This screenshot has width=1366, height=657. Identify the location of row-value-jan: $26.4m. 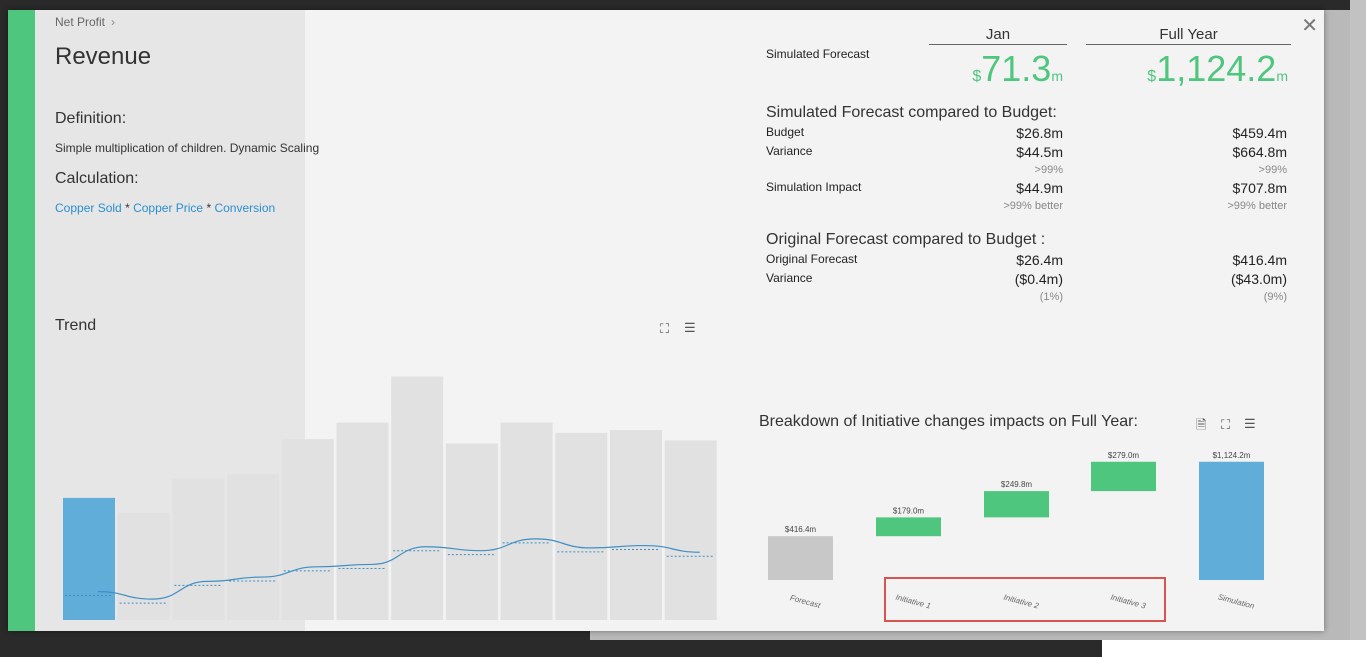
(1039, 260).